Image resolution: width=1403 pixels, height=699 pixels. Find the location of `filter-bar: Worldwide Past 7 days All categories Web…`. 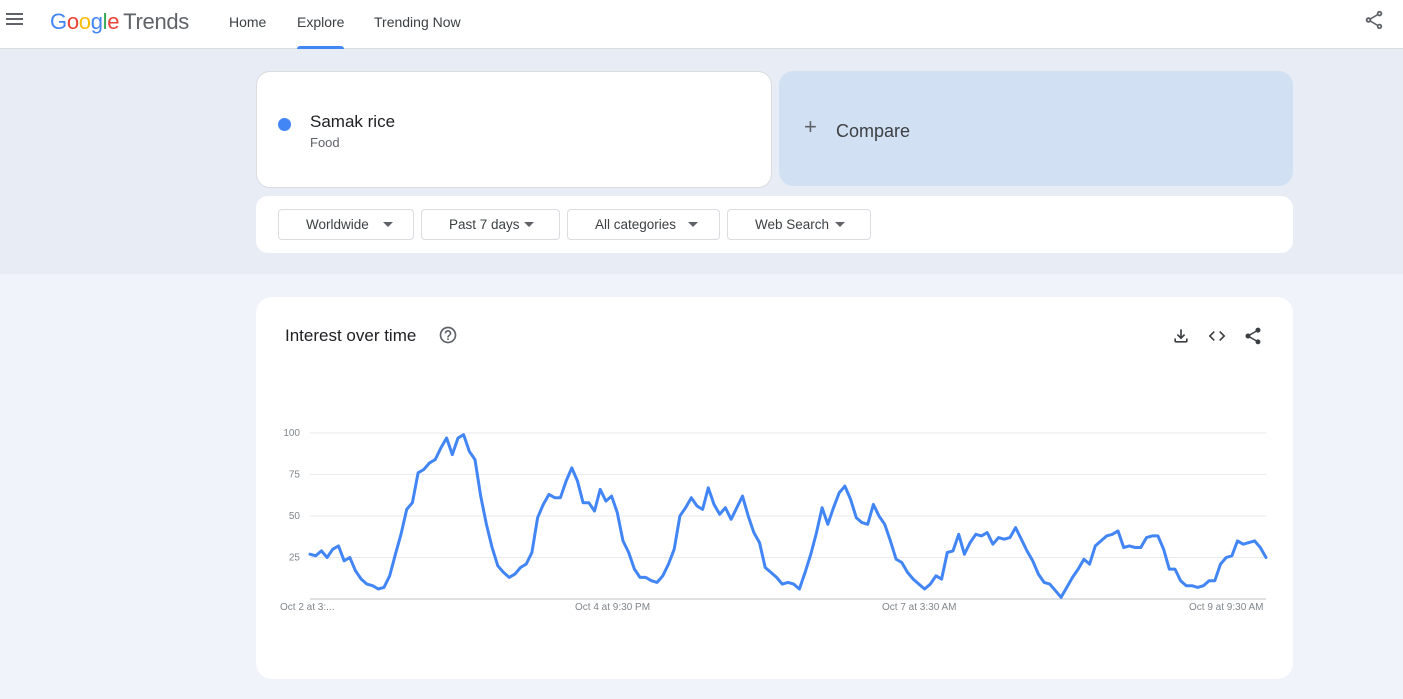

filter-bar: Worldwide Past 7 days All categories Web… is located at coordinates (774, 224).